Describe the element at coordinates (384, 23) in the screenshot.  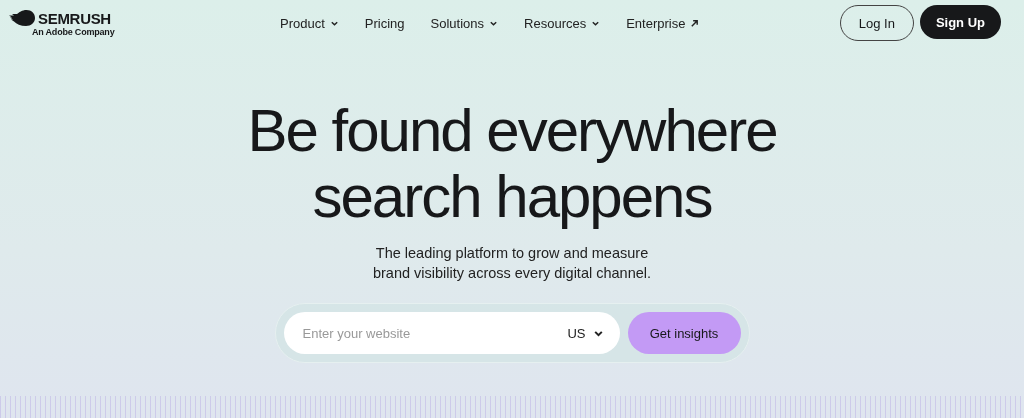
I see `nav-link: Pricing` at that location.